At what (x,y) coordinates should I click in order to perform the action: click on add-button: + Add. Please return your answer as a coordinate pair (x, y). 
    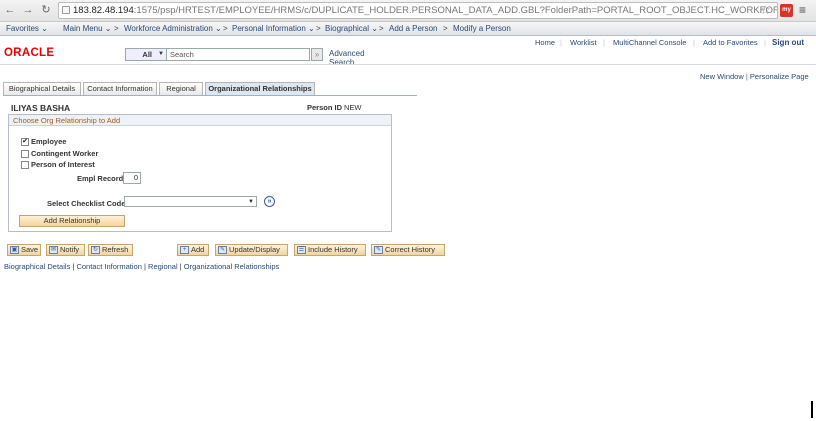
    Looking at the image, I should click on (193, 250).